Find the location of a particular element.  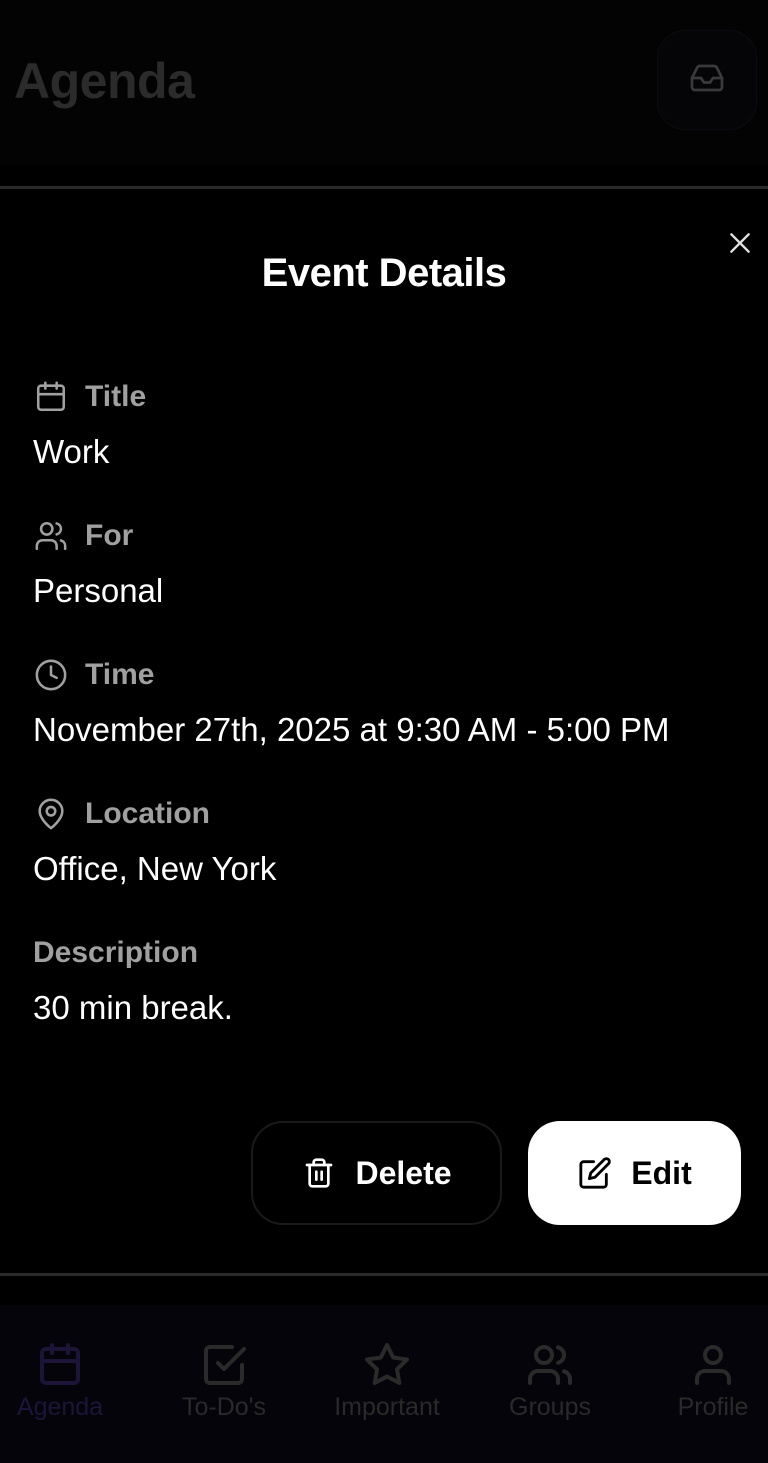

field-location: Location Office, New York is located at coordinates (154, 841).